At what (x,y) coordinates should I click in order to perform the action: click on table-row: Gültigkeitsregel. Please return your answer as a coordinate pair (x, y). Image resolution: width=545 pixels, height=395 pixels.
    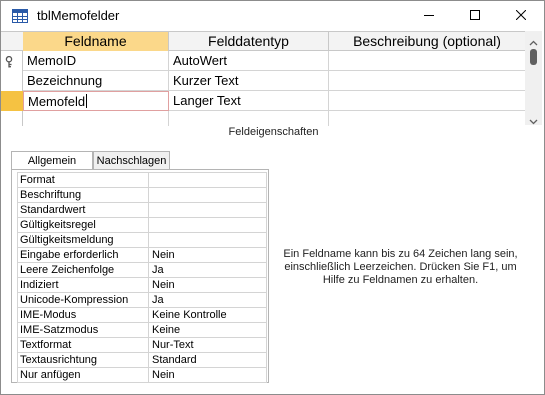
    Looking at the image, I should click on (142, 225).